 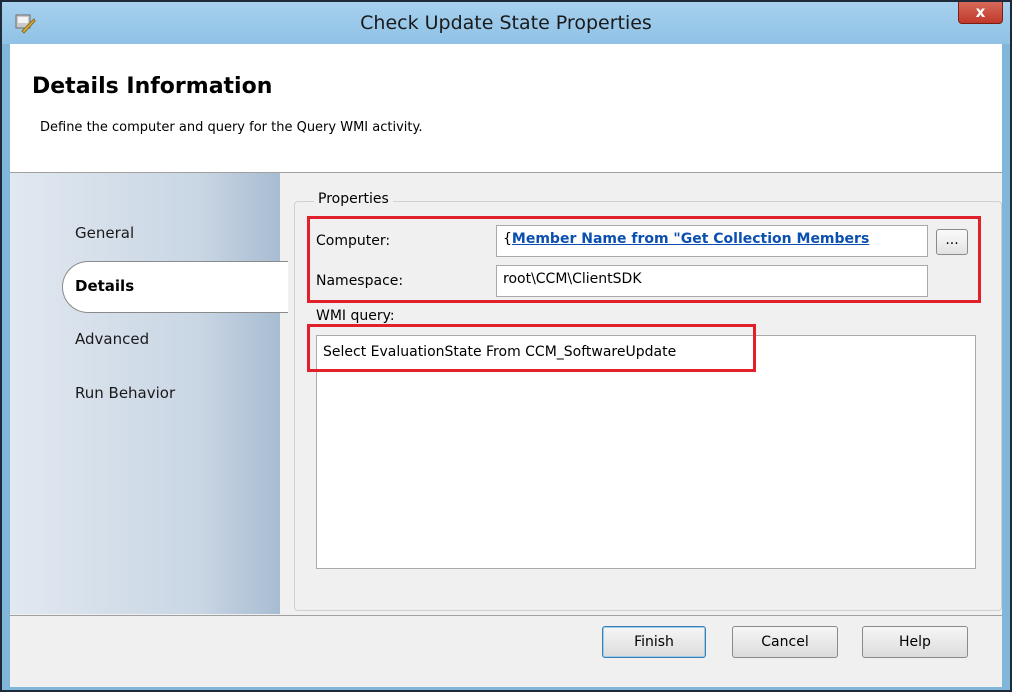 I want to click on tab-advanced: Advanced, so click(x=112, y=339).